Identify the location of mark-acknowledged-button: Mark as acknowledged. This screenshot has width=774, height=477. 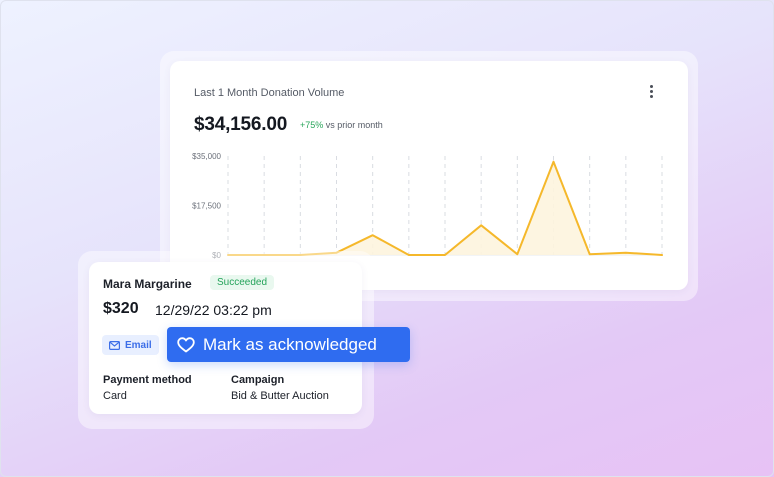
(288, 344).